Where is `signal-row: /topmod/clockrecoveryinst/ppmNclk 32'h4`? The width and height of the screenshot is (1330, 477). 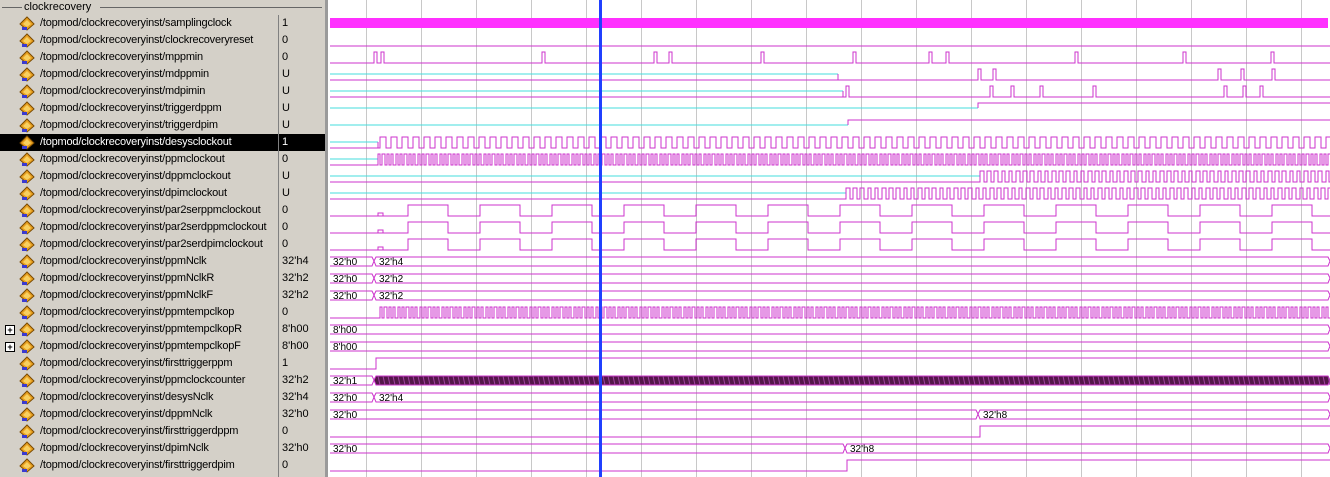
signal-row: /topmod/clockrecoveryinst/ppmNclk 32'h4 is located at coordinates (162, 261).